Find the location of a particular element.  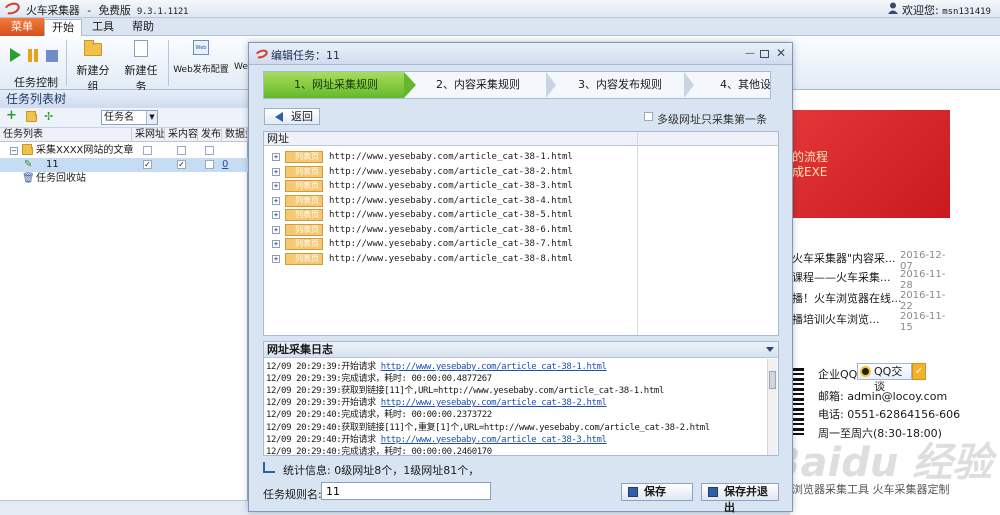

save-exit-button: 保存并退出 is located at coordinates (740, 498).